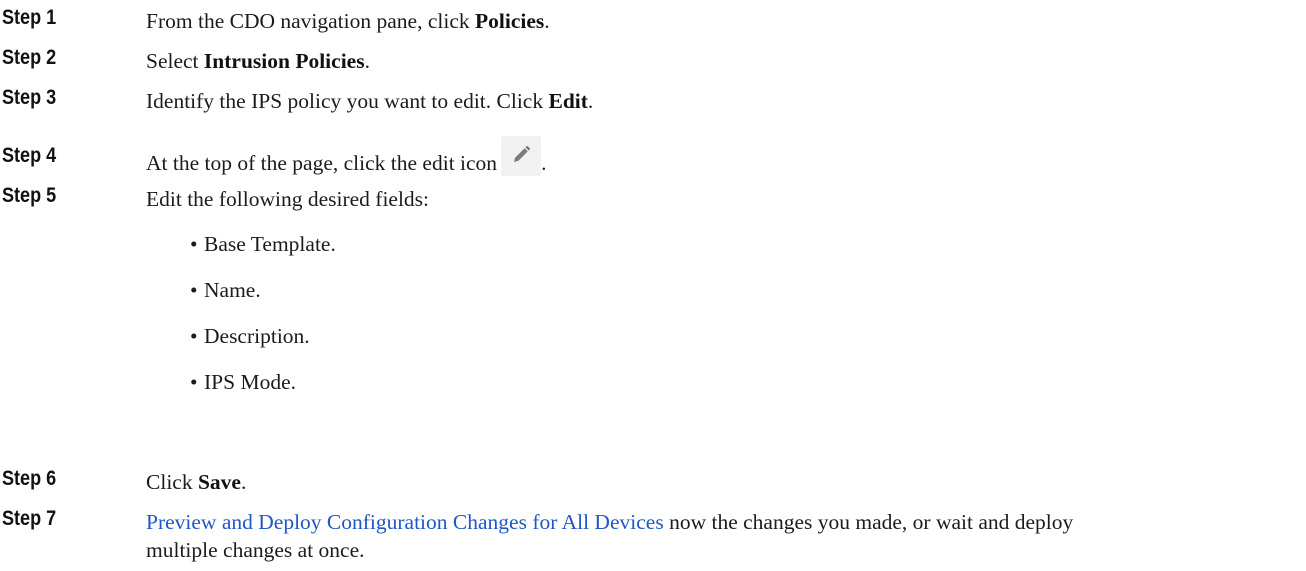  What do you see at coordinates (29, 57) in the screenshot?
I see `step-label: Step 2` at bounding box center [29, 57].